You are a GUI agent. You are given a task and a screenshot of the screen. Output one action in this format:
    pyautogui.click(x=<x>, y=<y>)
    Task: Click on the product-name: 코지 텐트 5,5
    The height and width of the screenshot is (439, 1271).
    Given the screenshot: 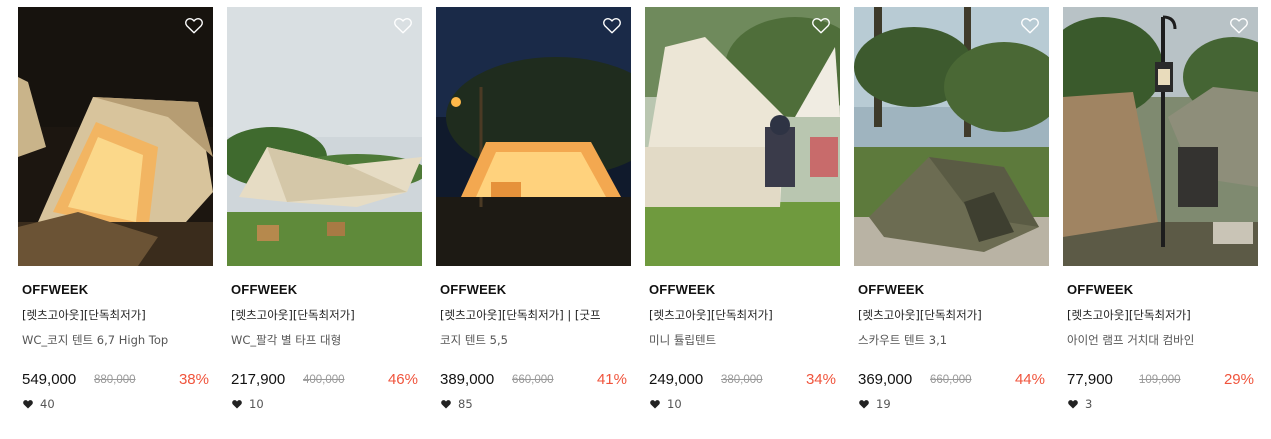 What is the action you would take?
    pyautogui.click(x=535, y=340)
    